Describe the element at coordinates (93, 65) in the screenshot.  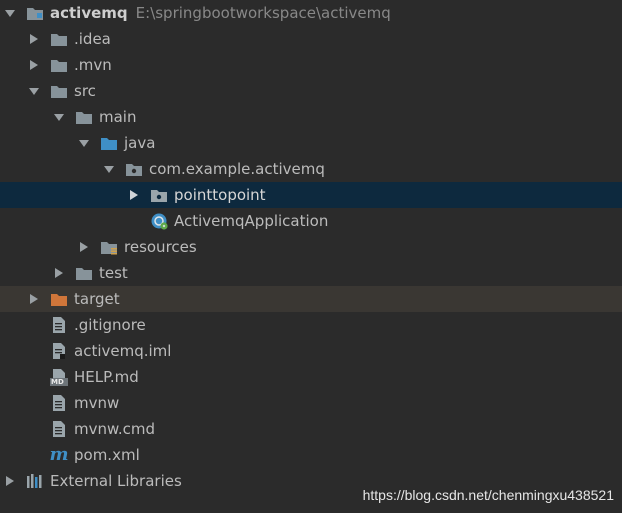
I see `tree-item-label: .mvn` at that location.